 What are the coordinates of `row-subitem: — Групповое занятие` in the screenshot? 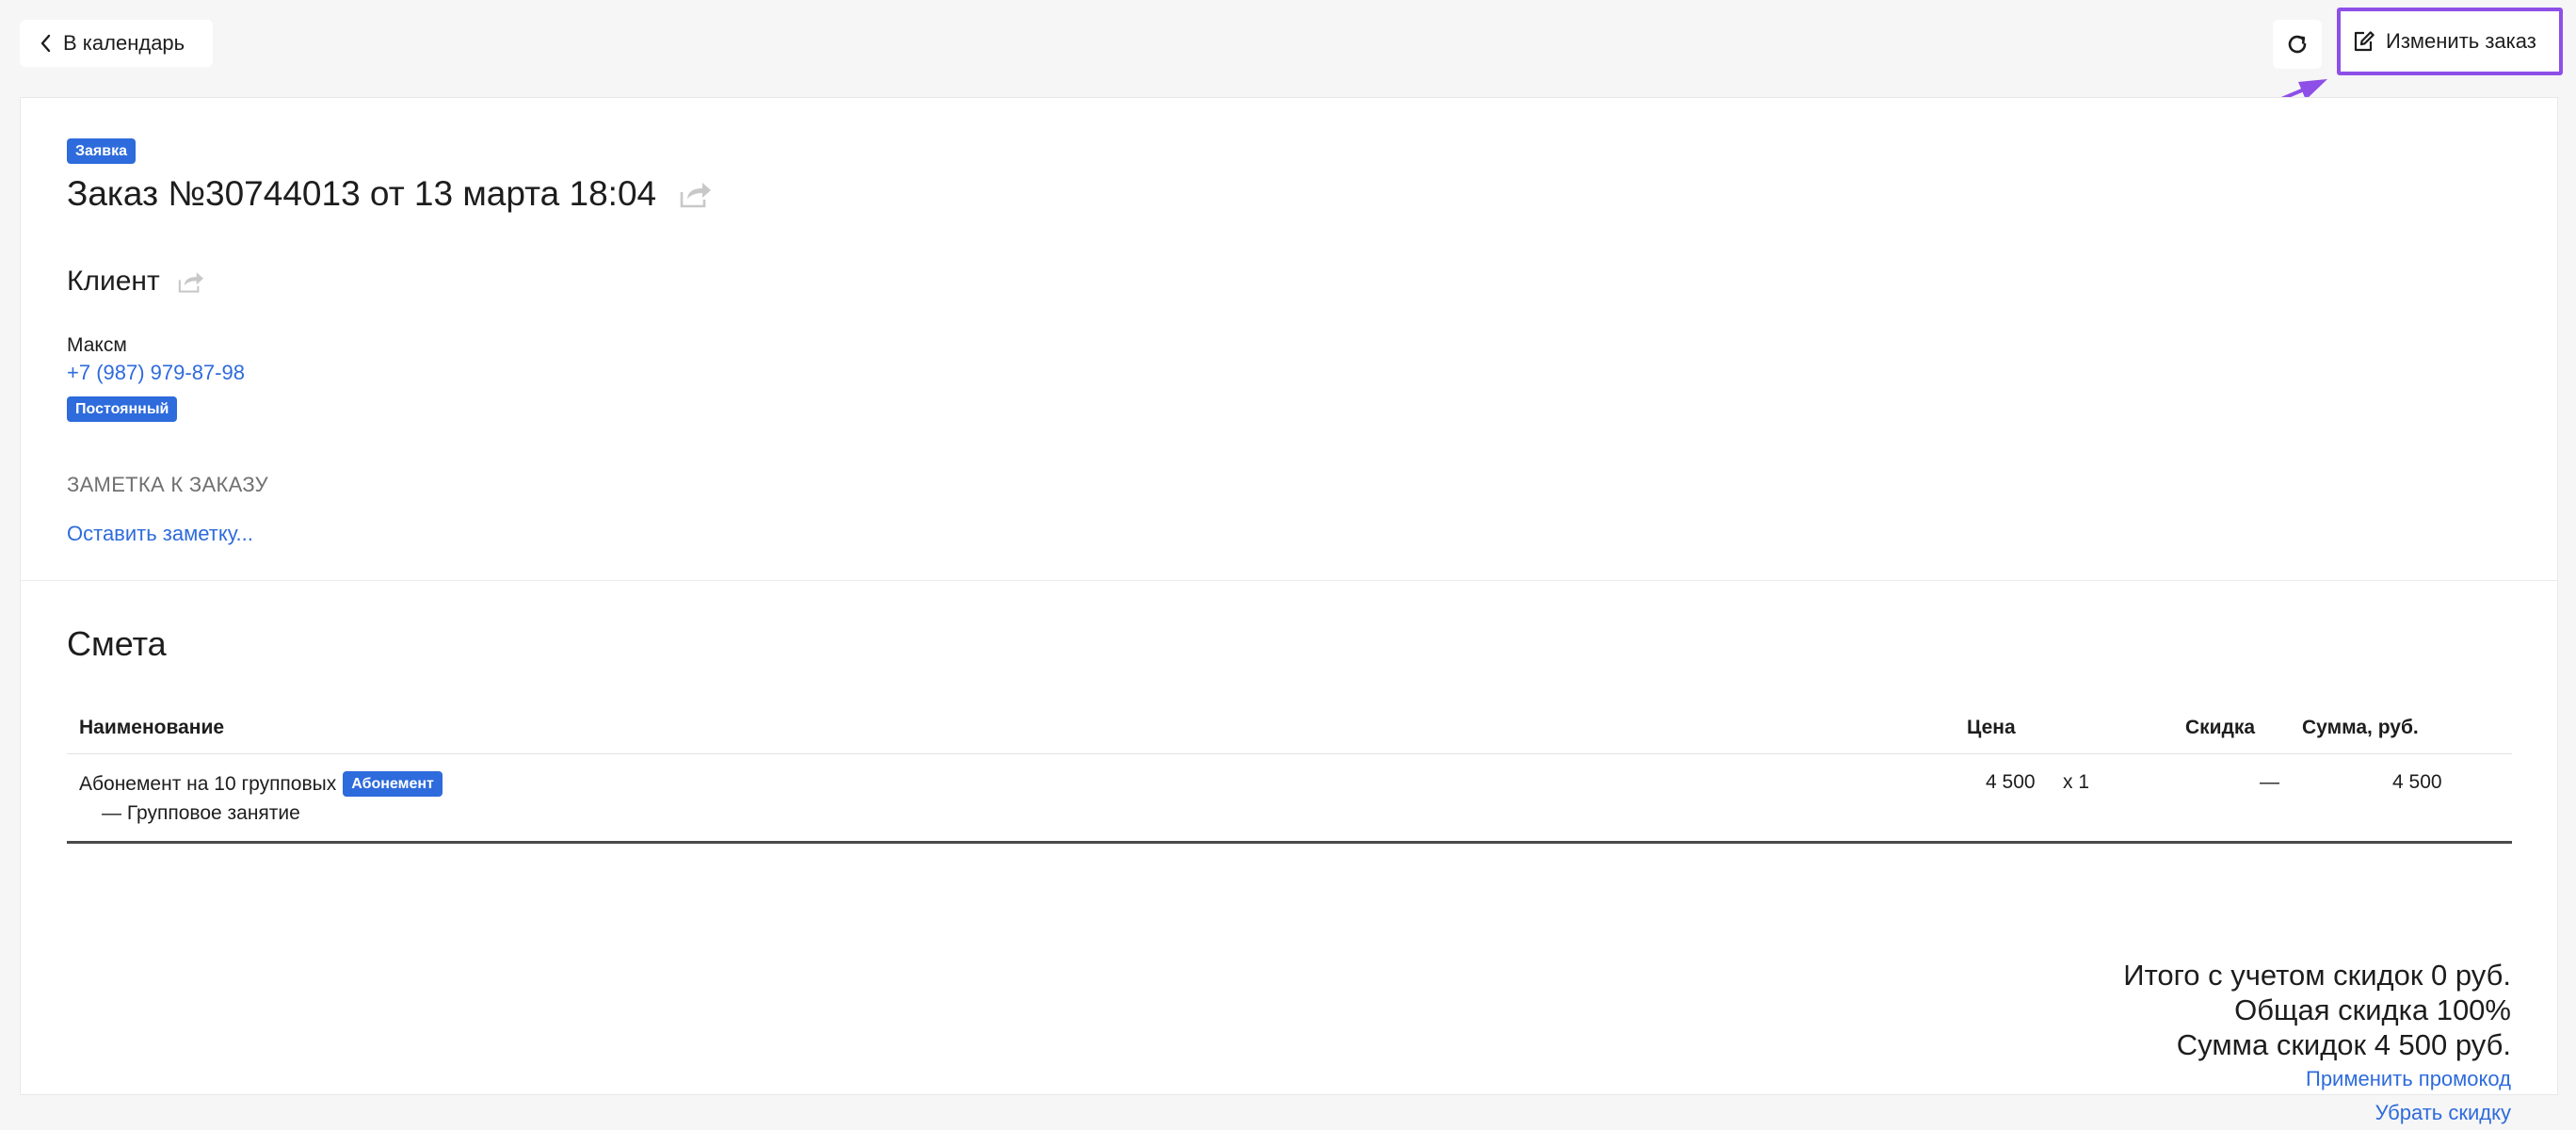 It's located at (201, 813).